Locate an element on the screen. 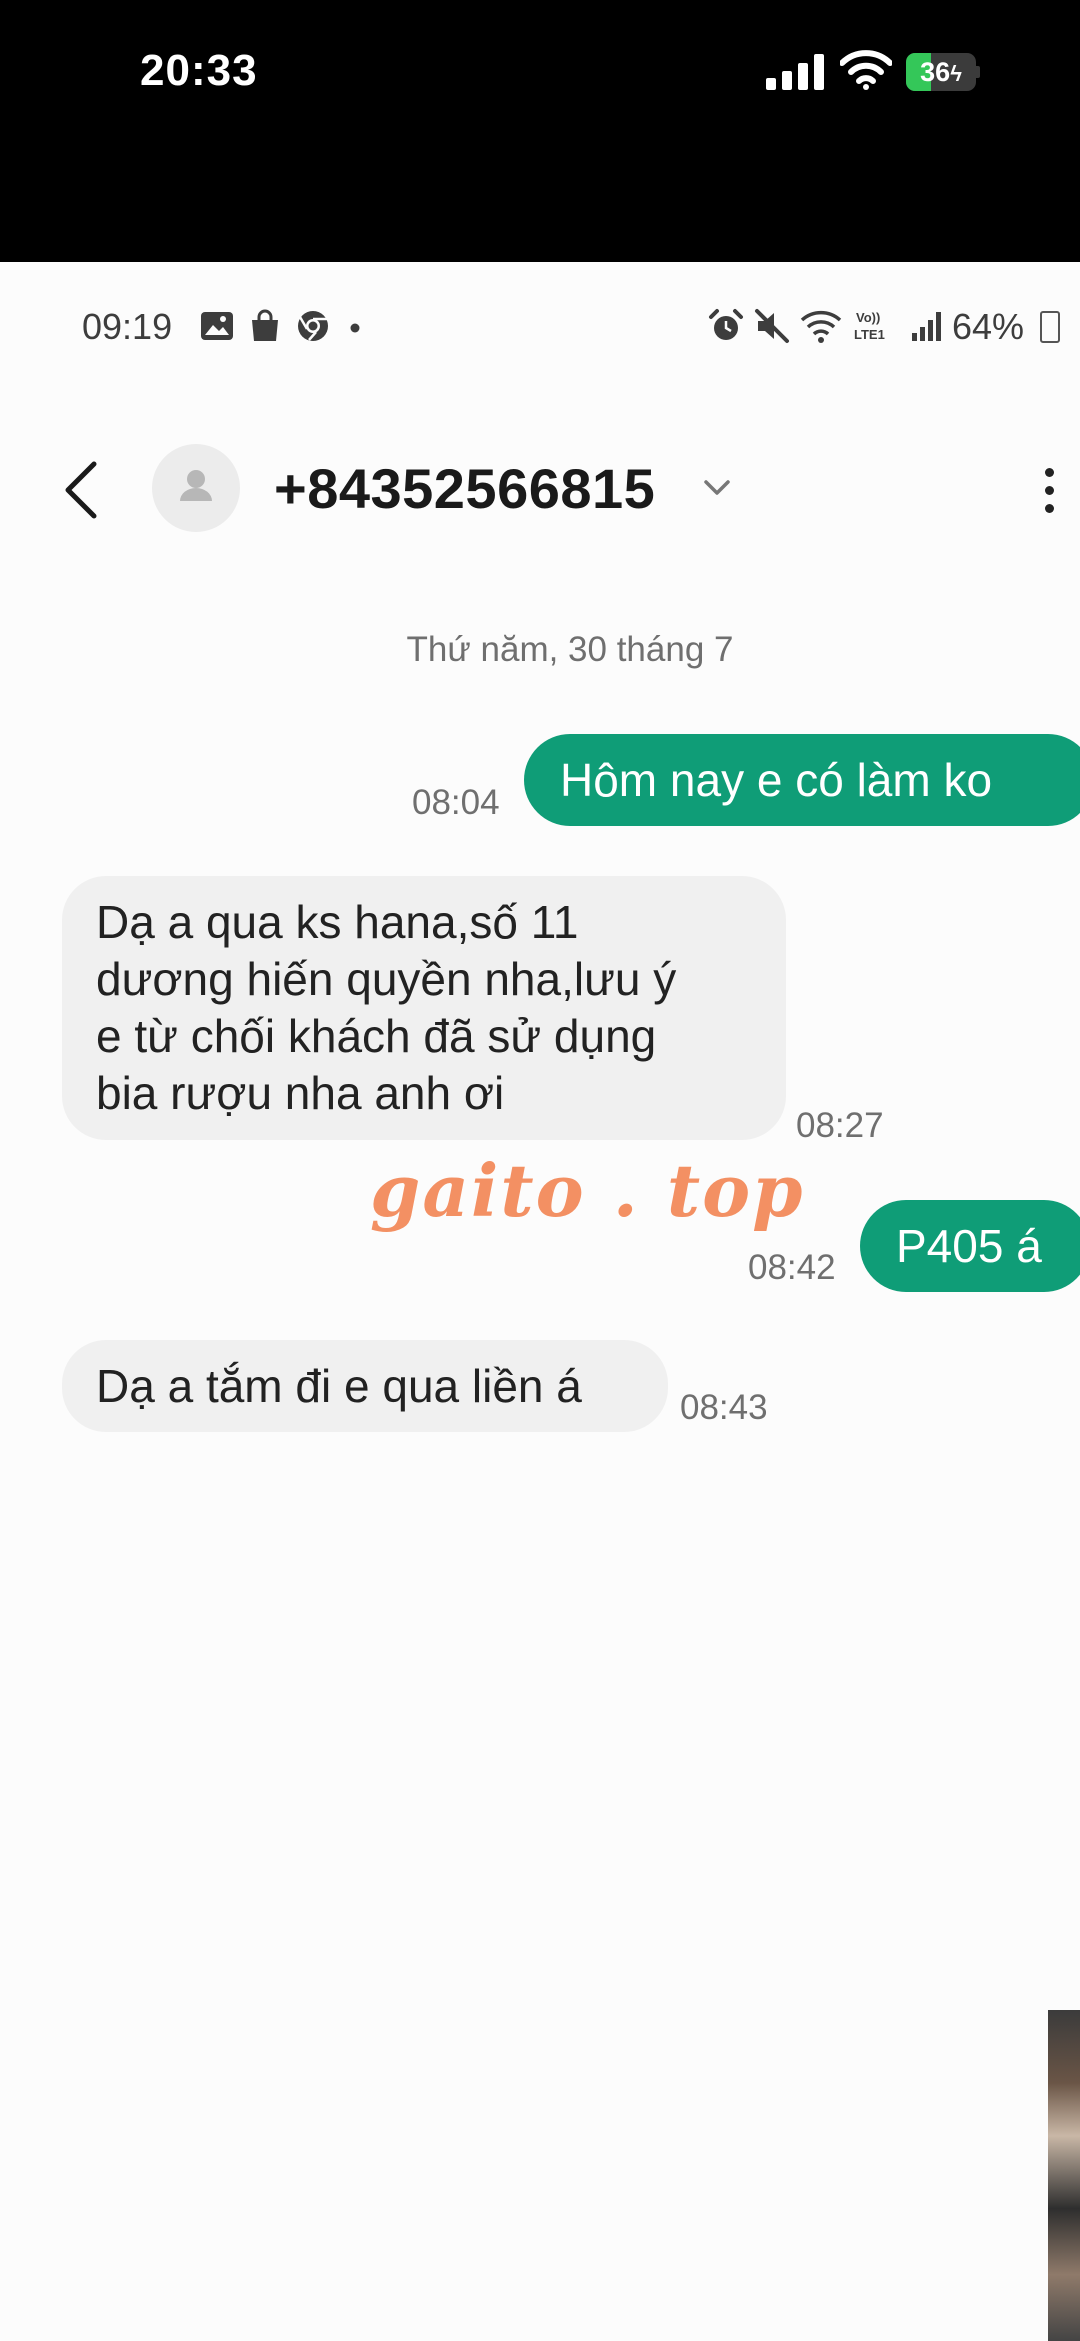 This screenshot has width=1080, height=2341. chrome-icon is located at coordinates (313, 326).